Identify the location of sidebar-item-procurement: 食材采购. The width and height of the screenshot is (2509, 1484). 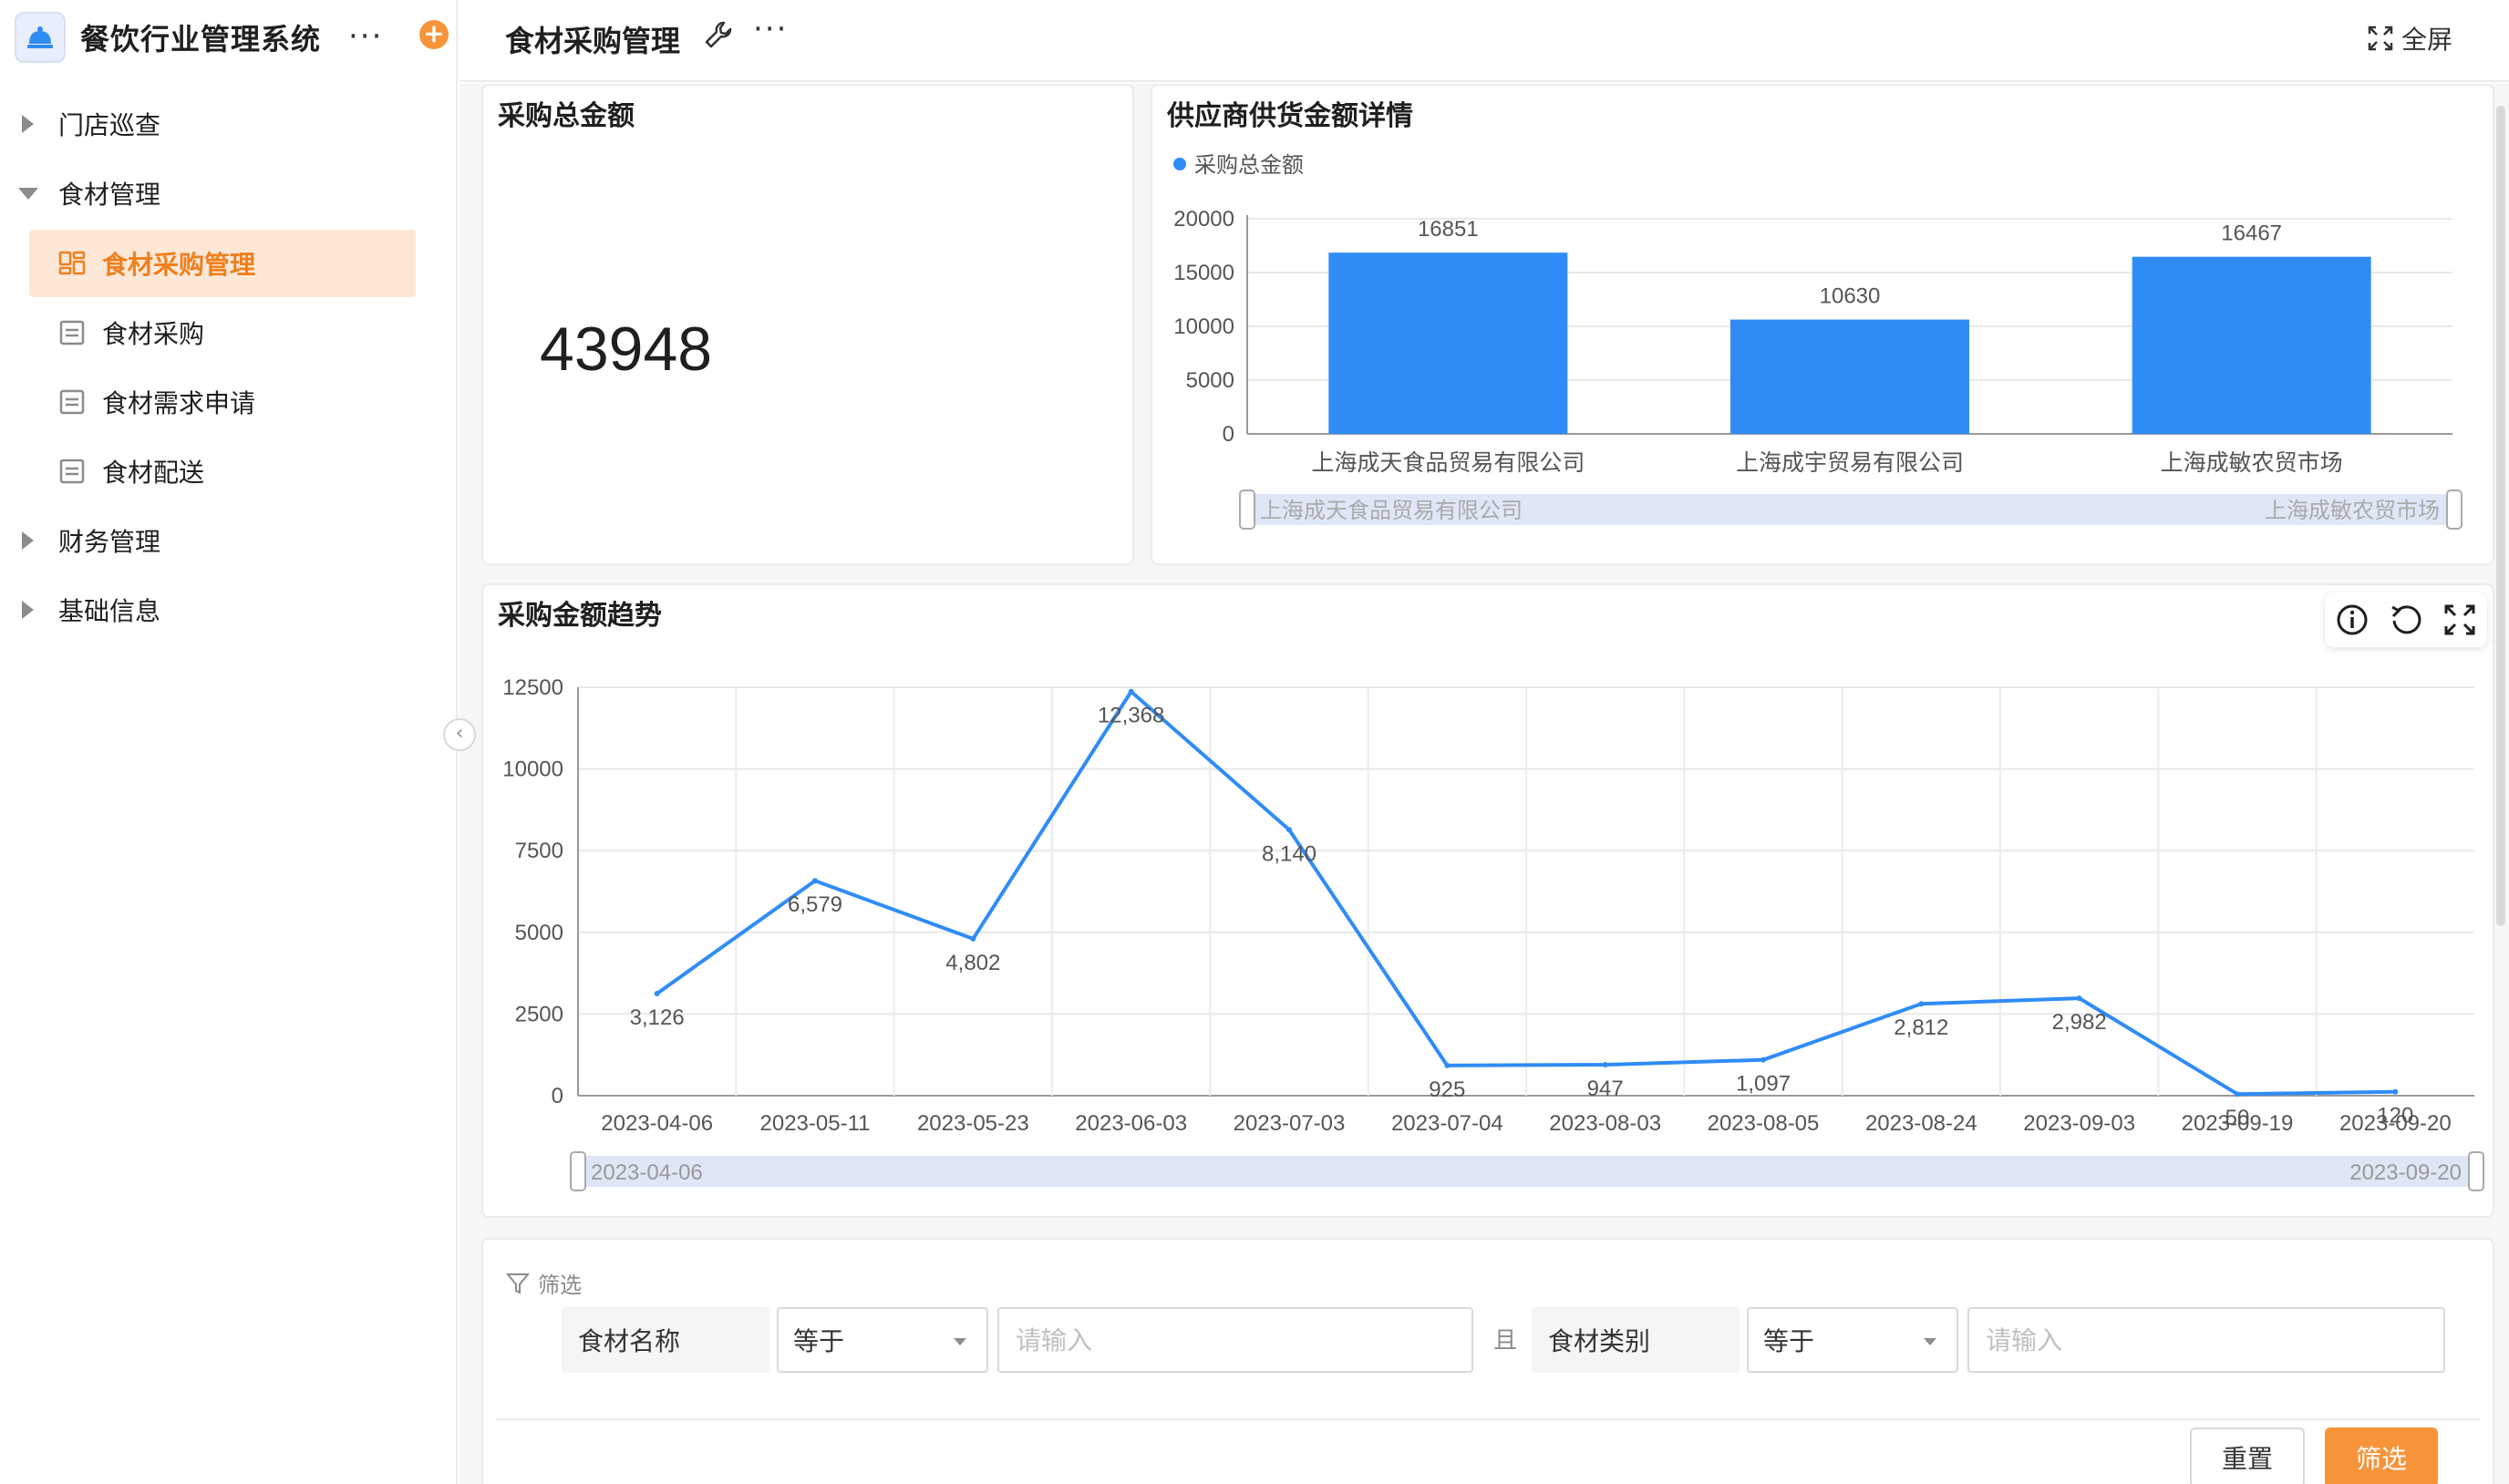
(222, 332).